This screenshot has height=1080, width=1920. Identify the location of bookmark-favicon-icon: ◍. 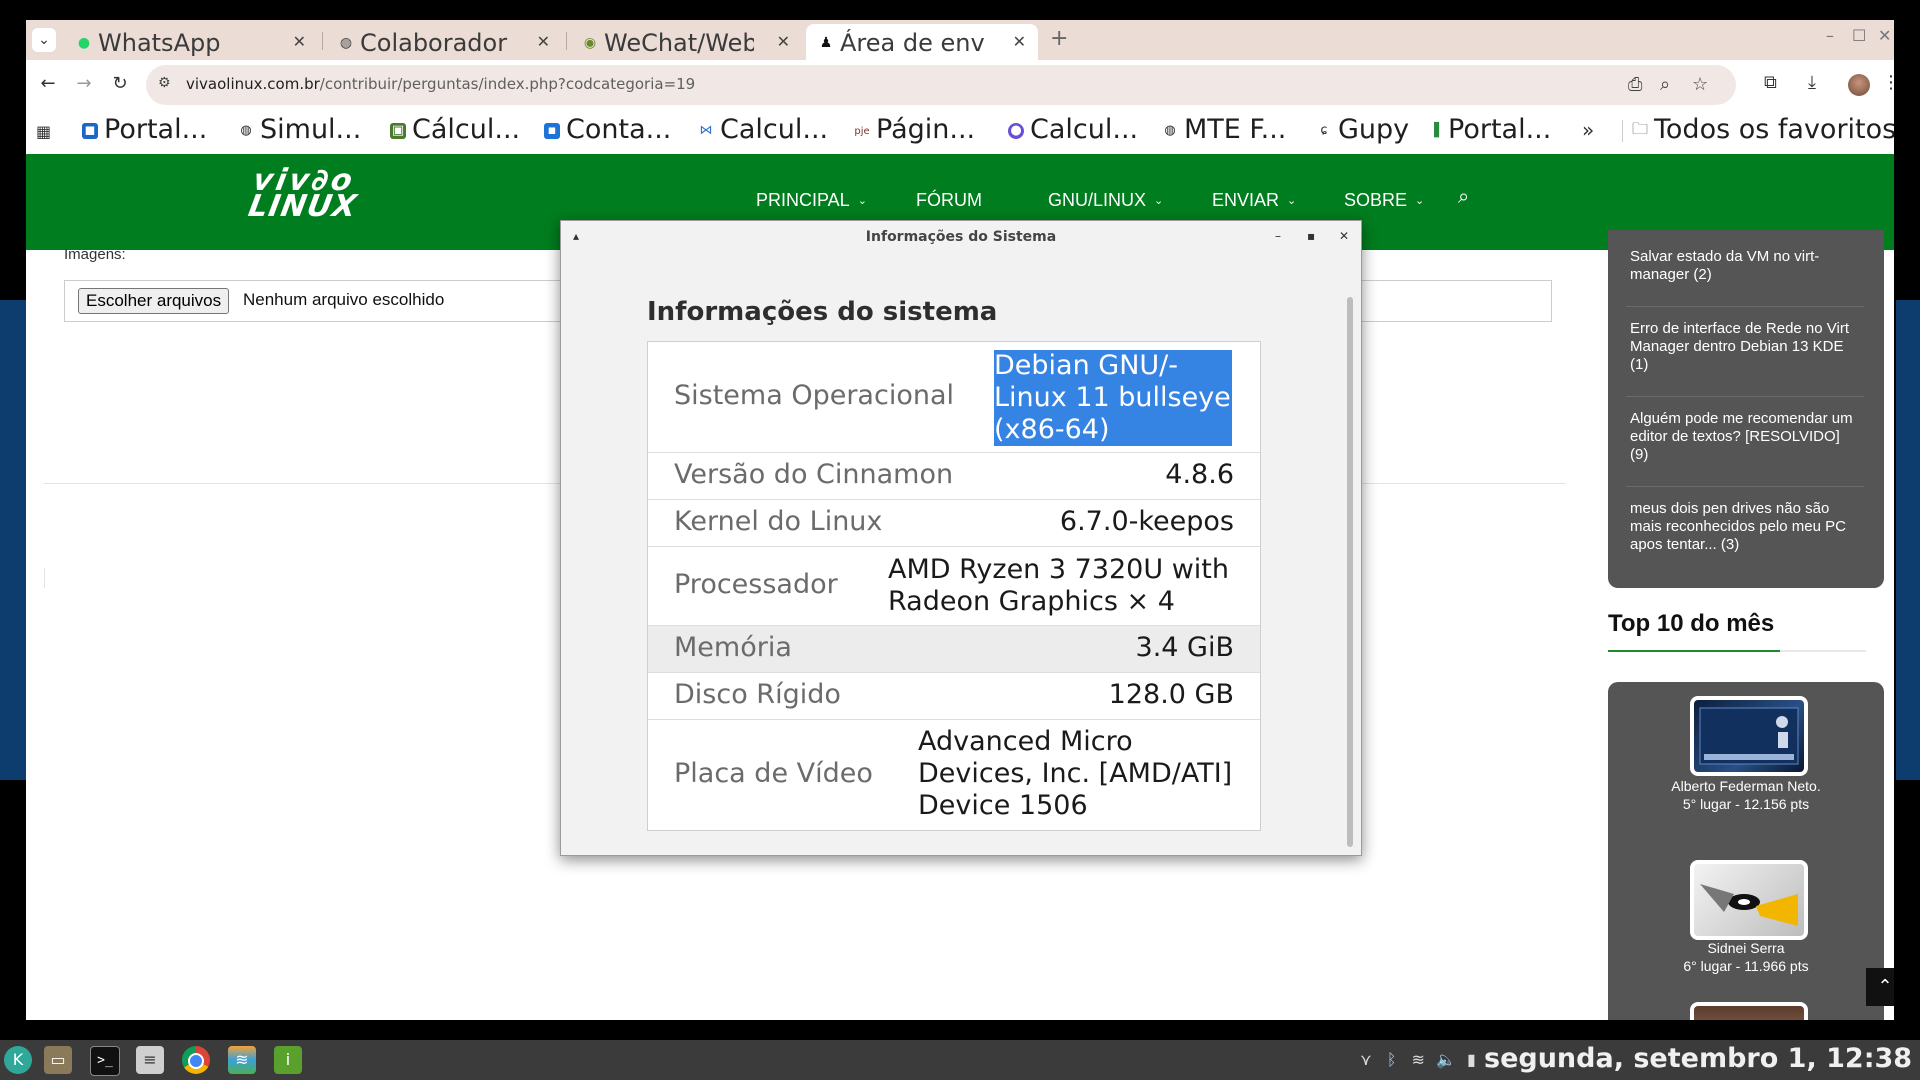
(1170, 130).